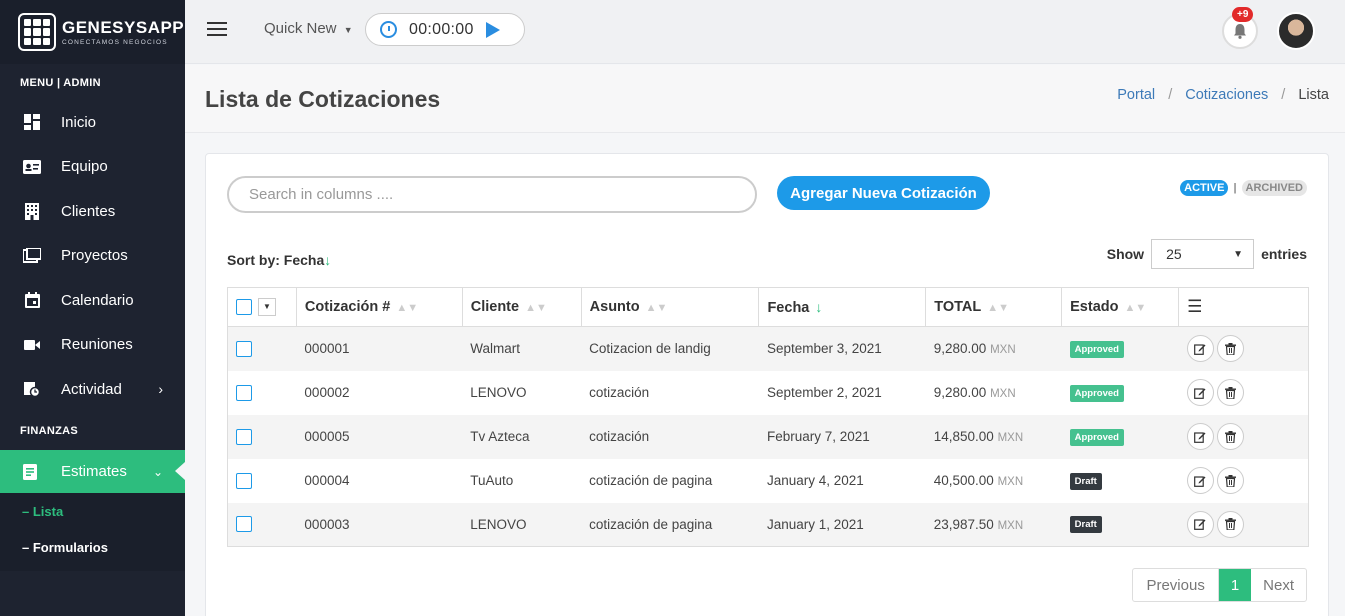  I want to click on quote-total: 14,850.00, so click(963, 436).